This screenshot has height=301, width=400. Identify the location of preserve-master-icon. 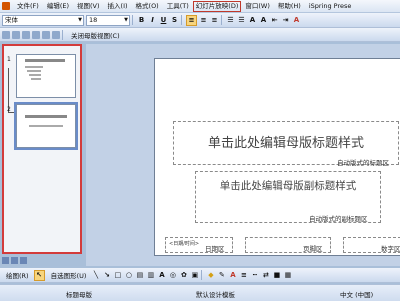
(36, 34).